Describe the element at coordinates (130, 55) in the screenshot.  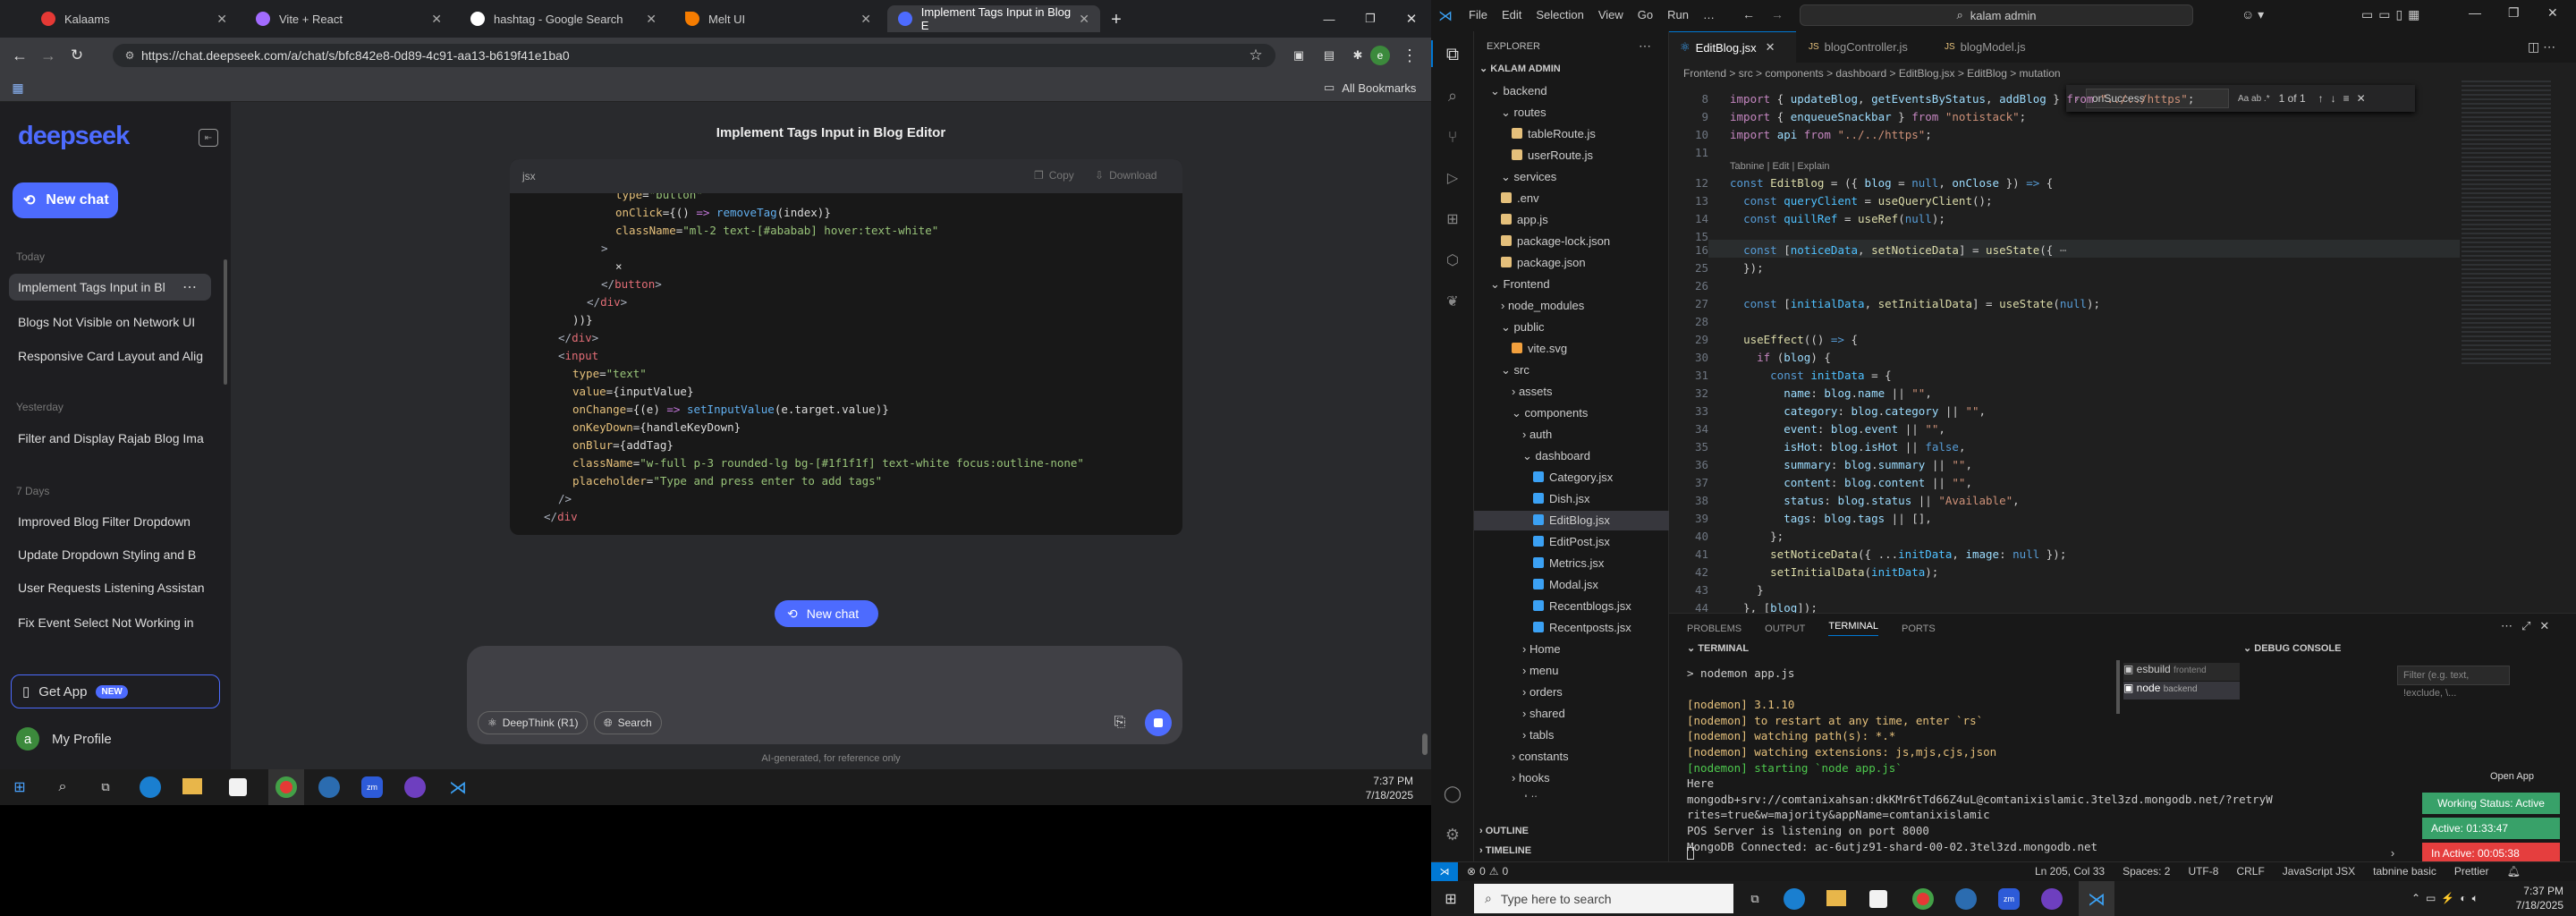
I see `site-info-icon: ⚙` at that location.